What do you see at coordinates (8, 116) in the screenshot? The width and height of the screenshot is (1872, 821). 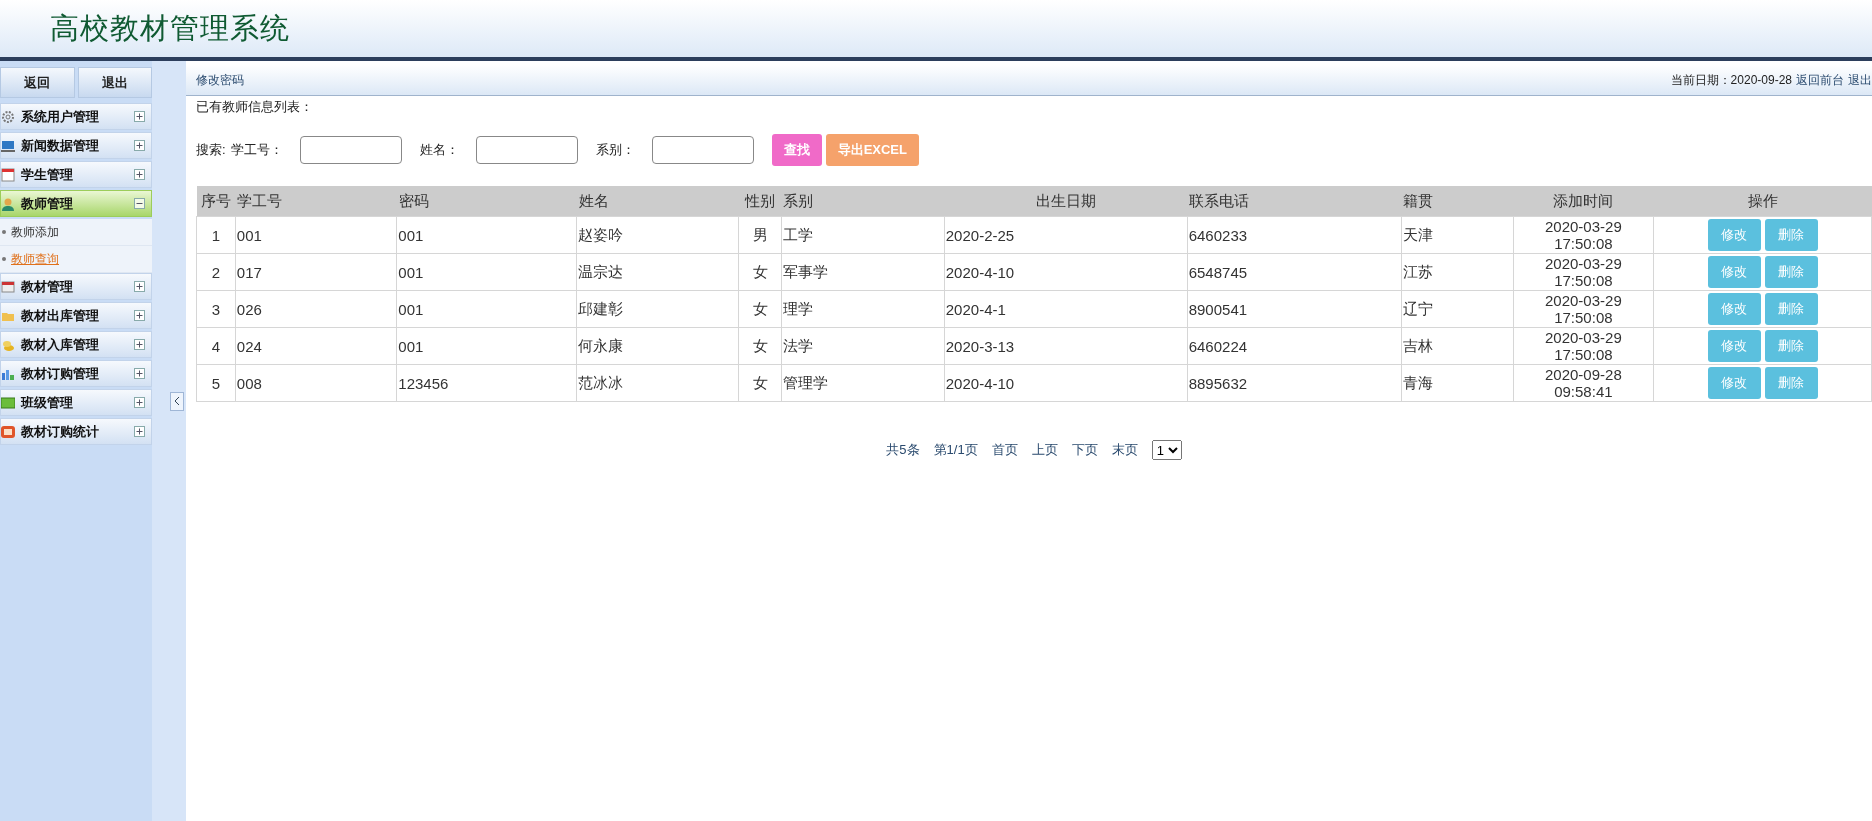 I see `gear-icon` at bounding box center [8, 116].